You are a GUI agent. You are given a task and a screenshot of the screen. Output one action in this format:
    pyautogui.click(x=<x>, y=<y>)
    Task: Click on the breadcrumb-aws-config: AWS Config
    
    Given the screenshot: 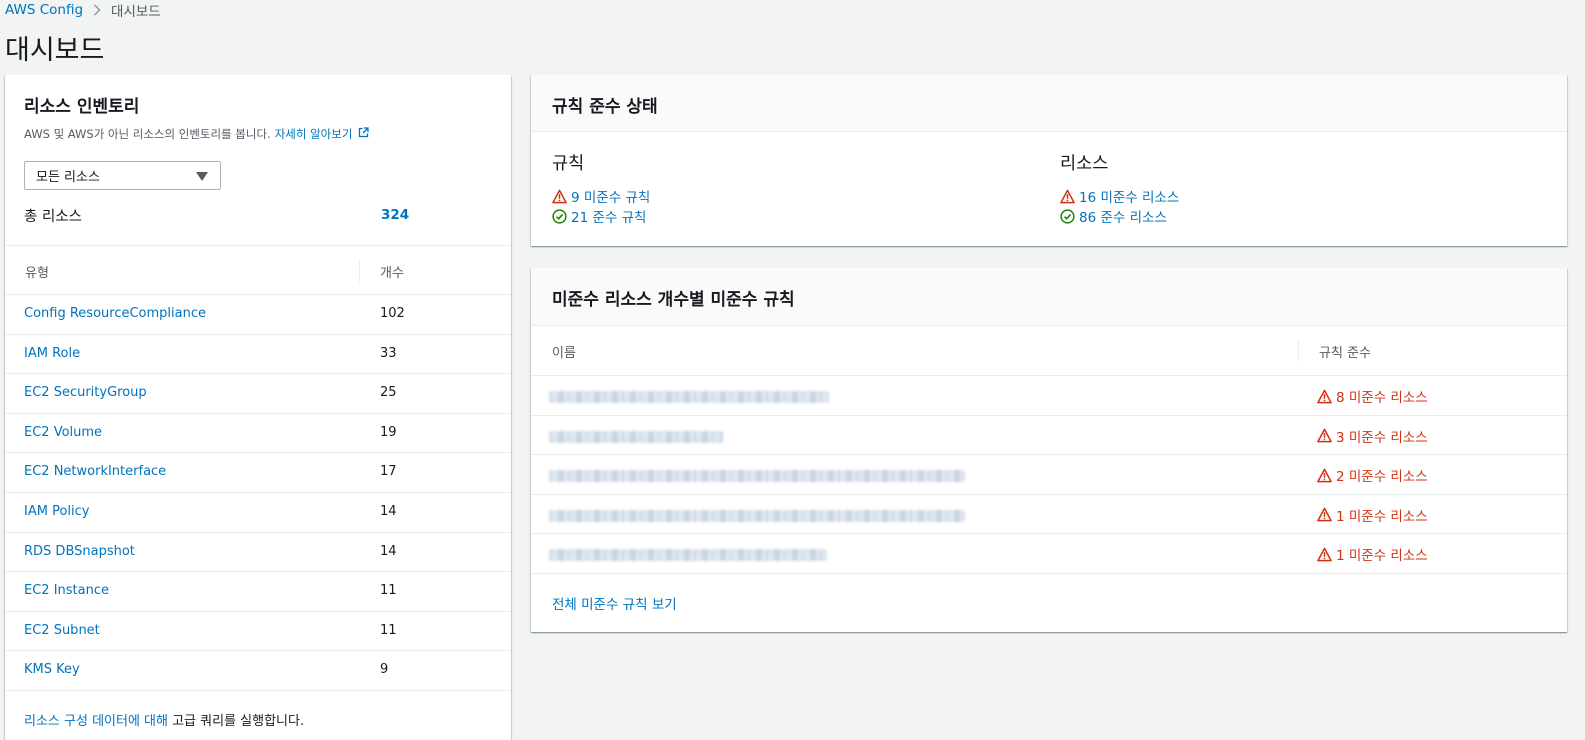 What is the action you would take?
    pyautogui.click(x=44, y=10)
    